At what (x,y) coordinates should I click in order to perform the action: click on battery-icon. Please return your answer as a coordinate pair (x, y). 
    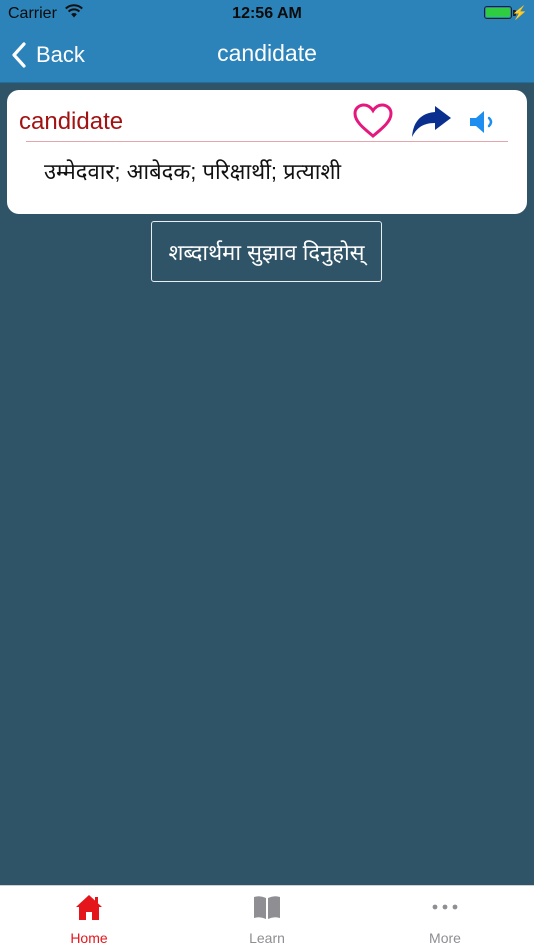
    Looking at the image, I should click on (498, 12).